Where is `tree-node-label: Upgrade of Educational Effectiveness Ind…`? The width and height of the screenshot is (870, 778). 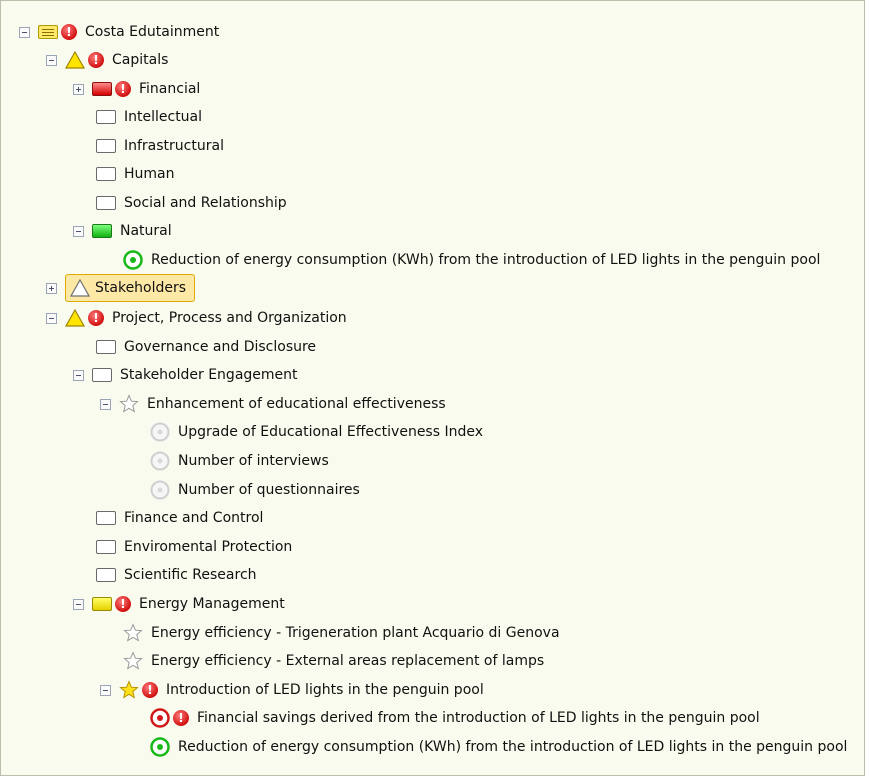 tree-node-label: Upgrade of Educational Effectiveness Ind… is located at coordinates (331, 432).